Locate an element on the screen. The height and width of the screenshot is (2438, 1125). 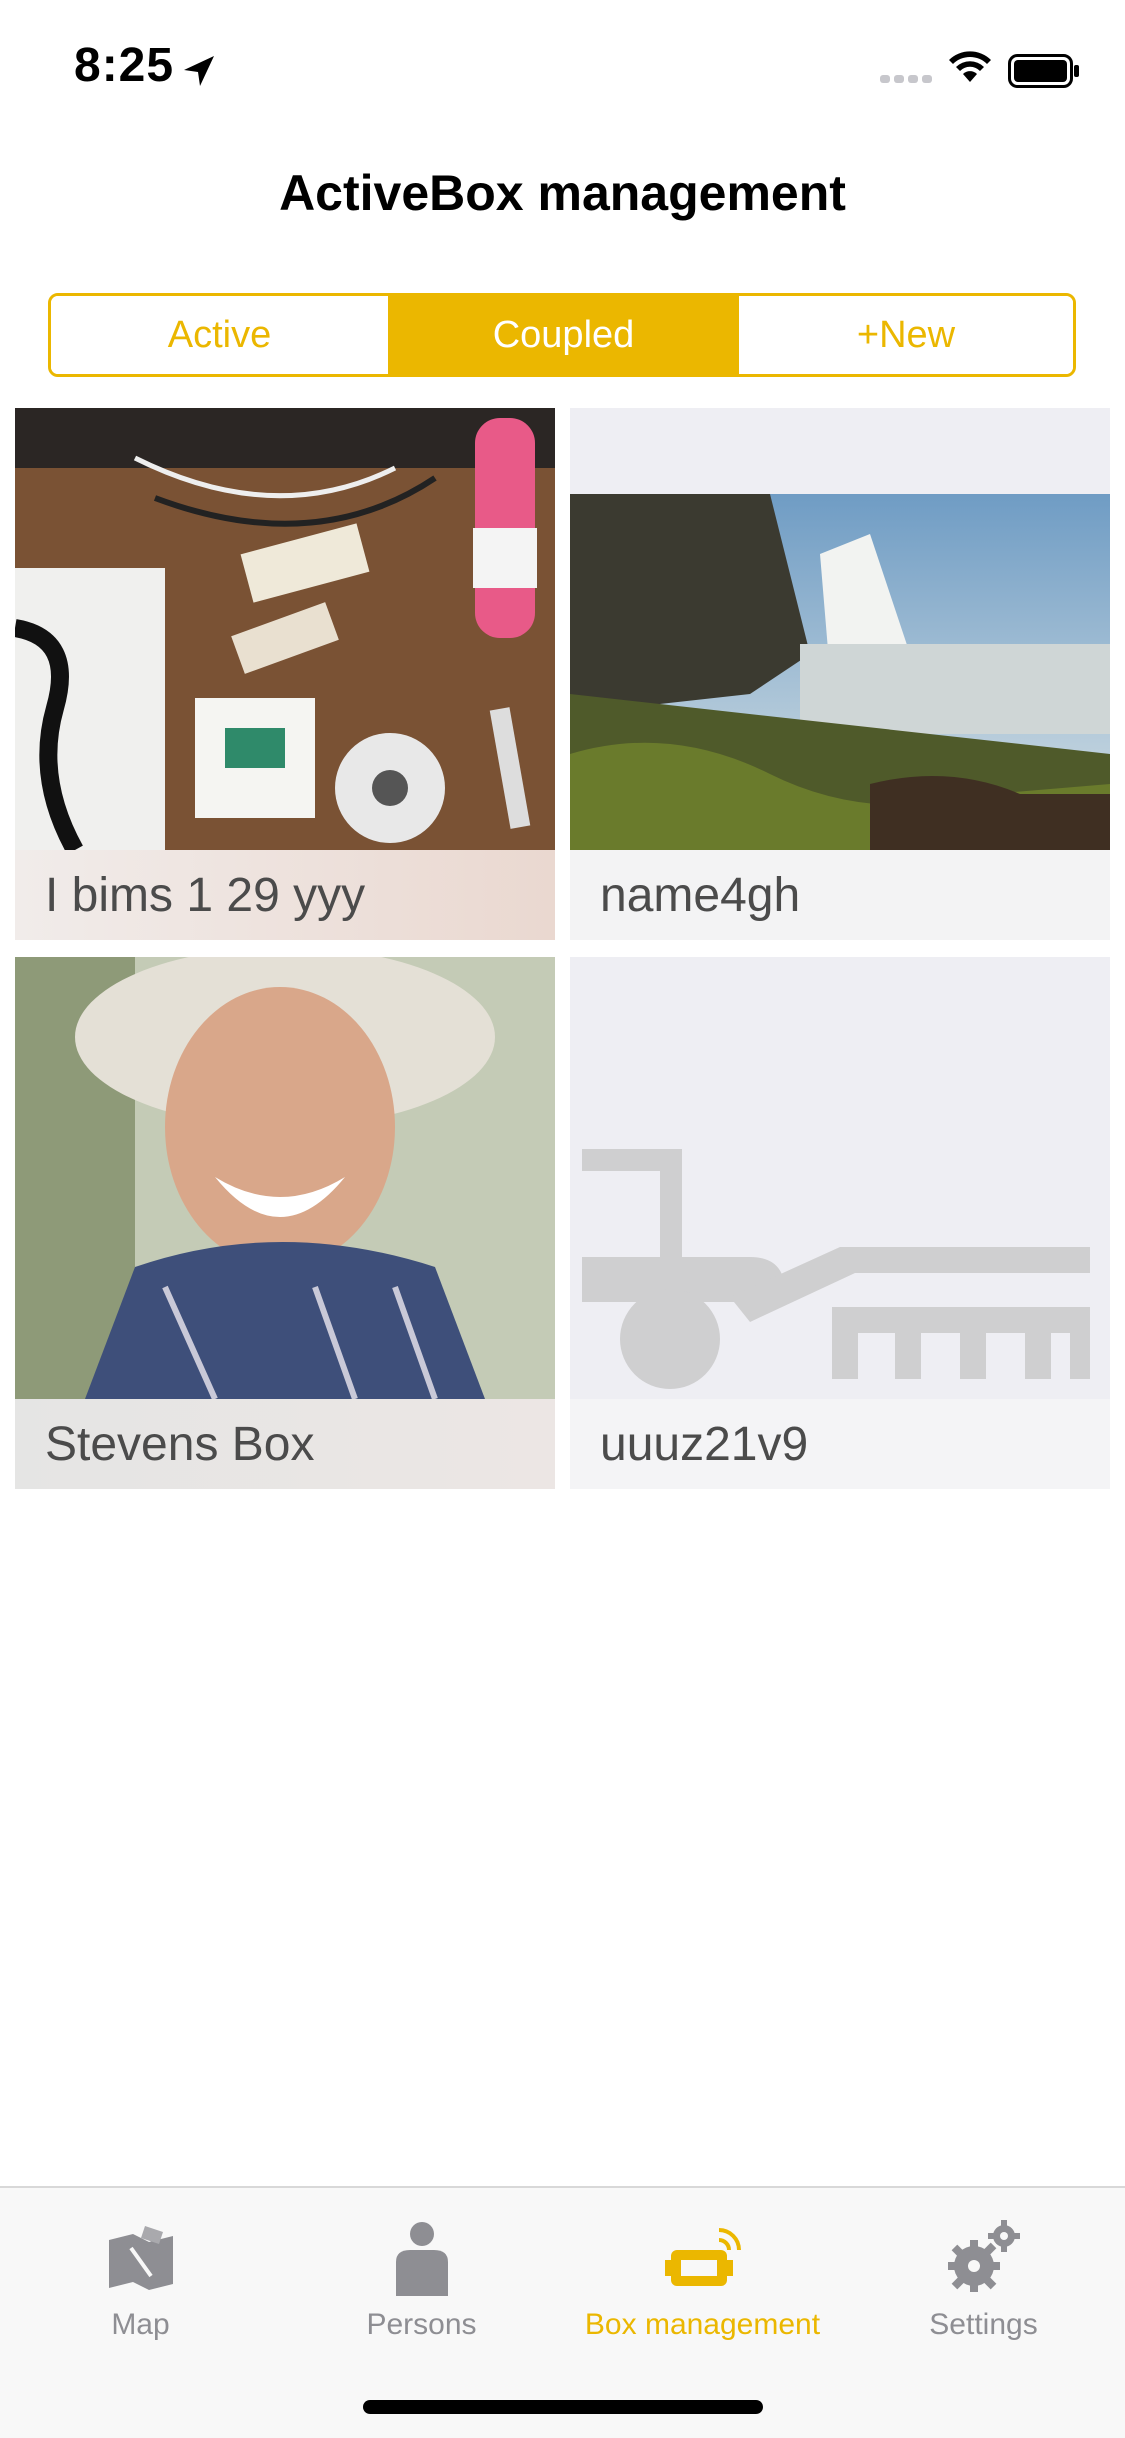
tab-label: Box management is located at coordinates (702, 2324).